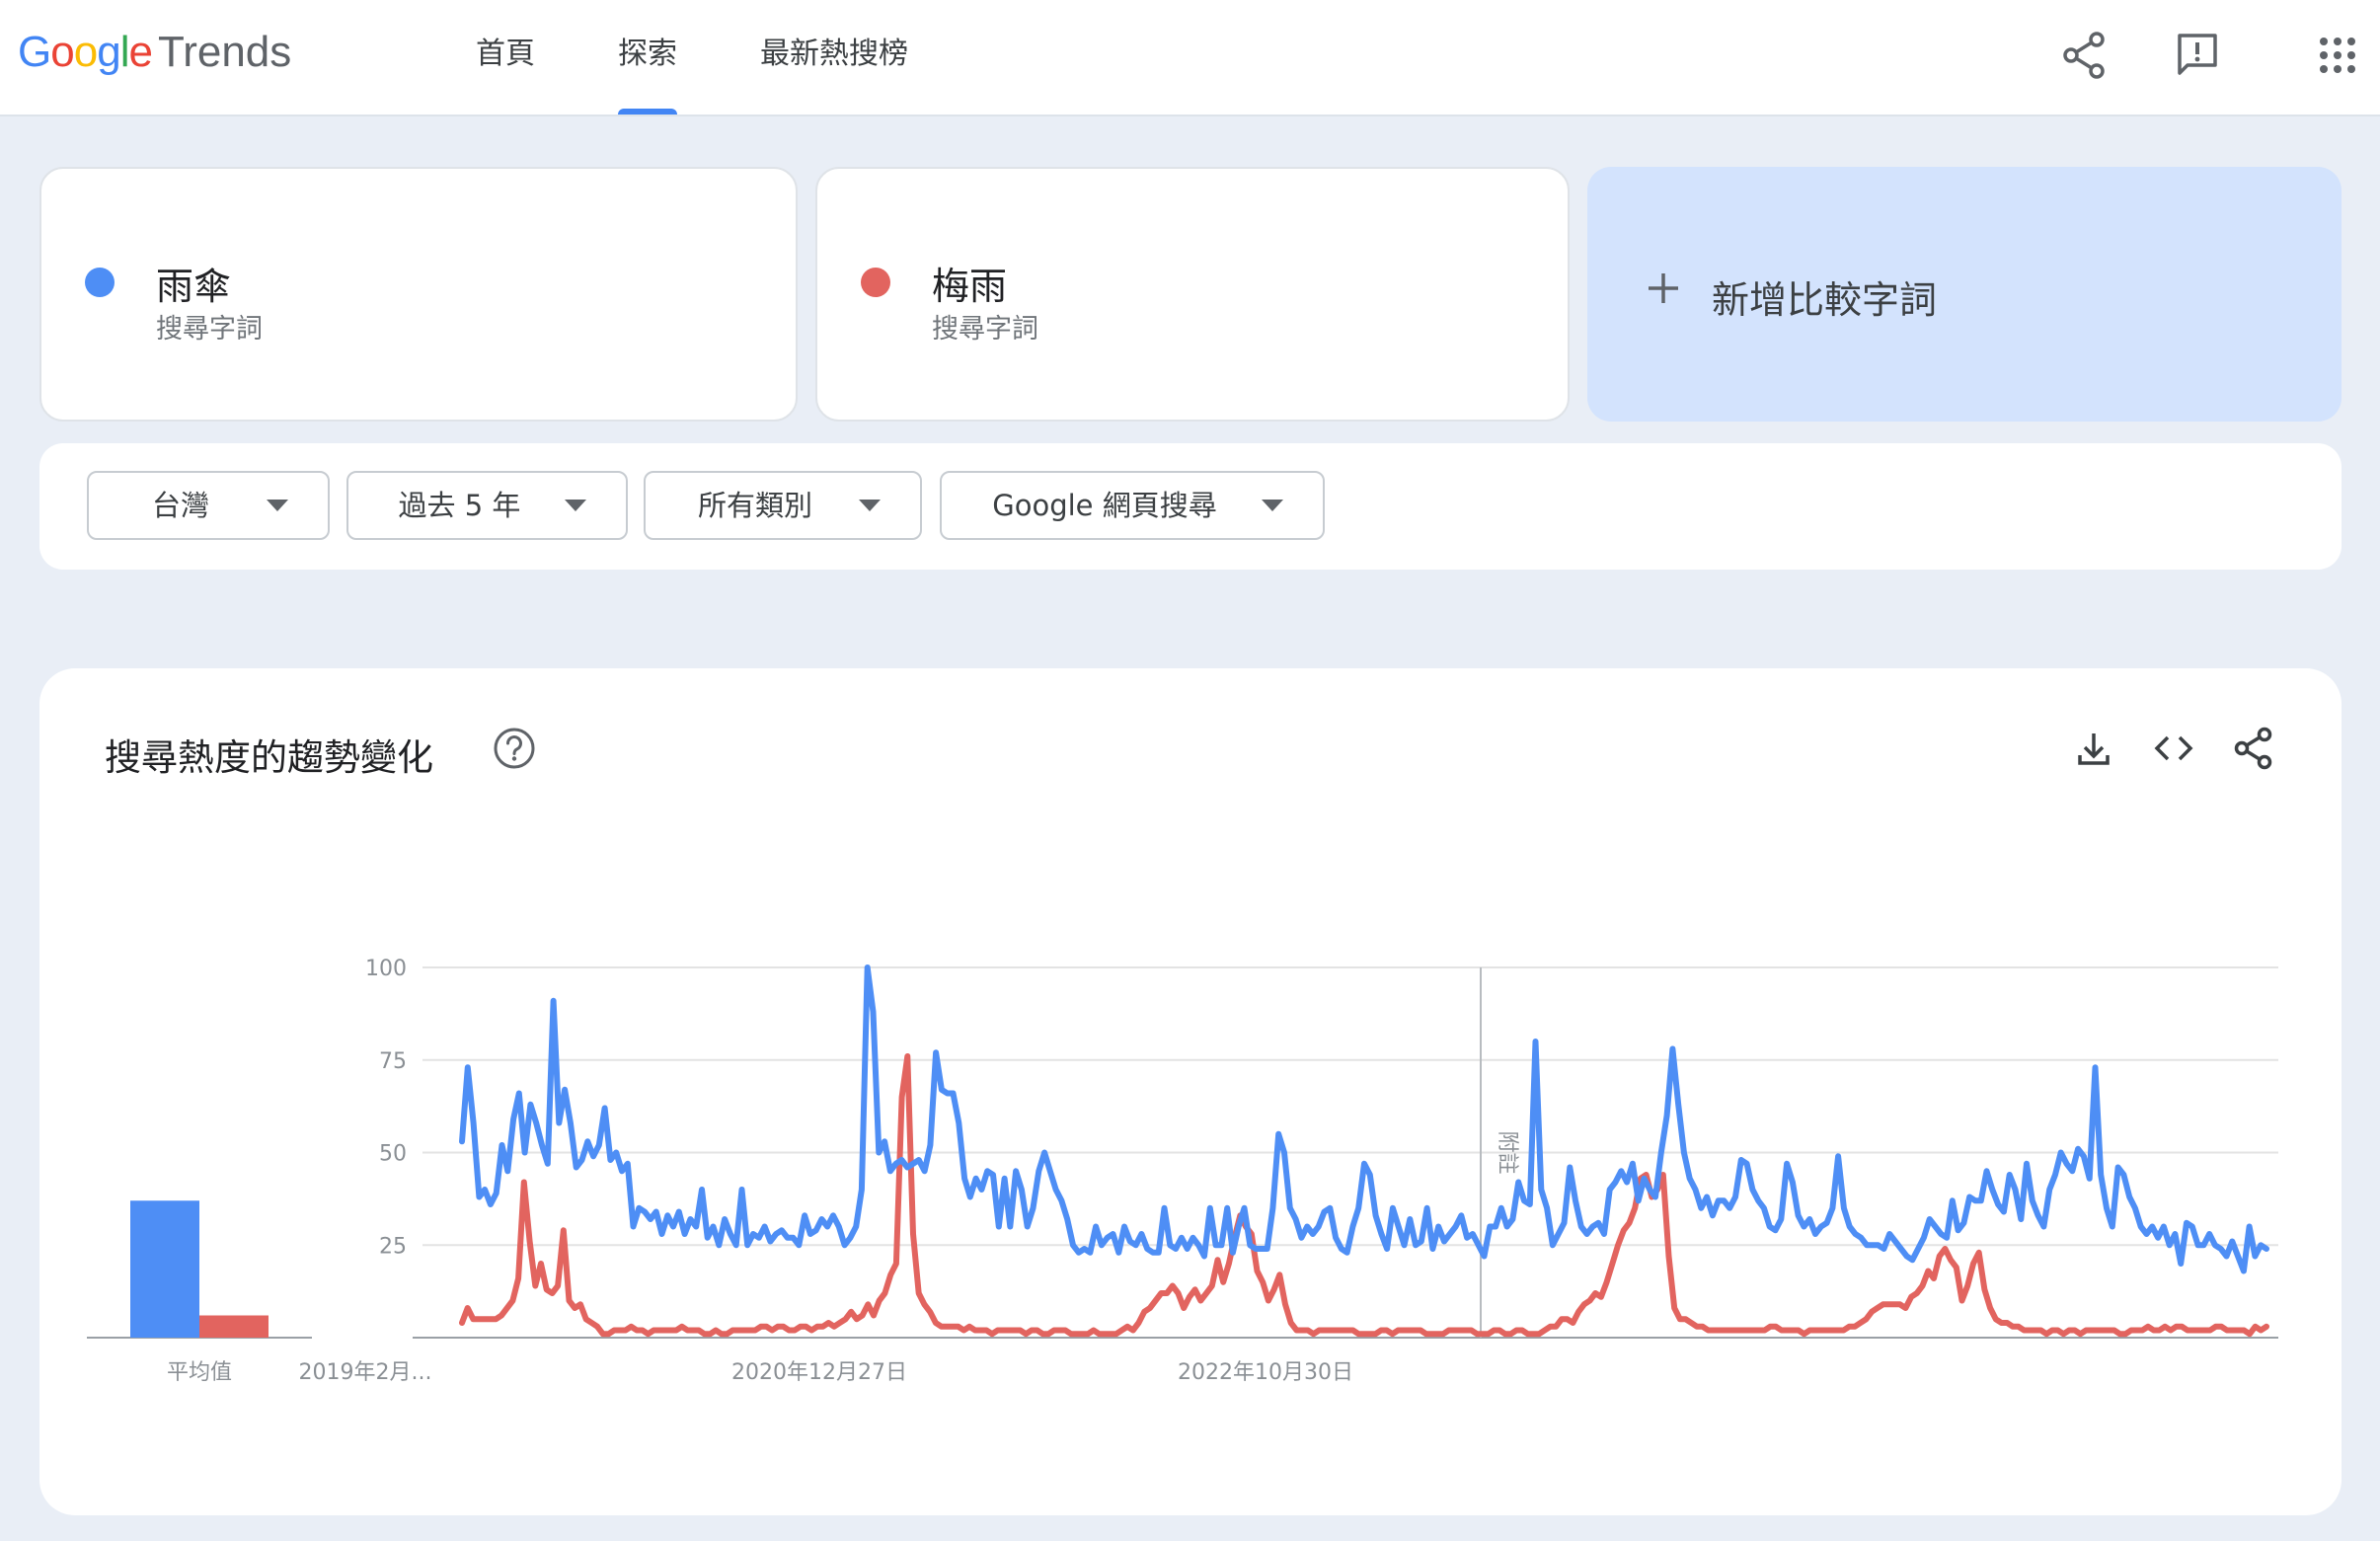 The width and height of the screenshot is (2380, 1541). What do you see at coordinates (418, 294) in the screenshot?
I see `search-term-card: 雨傘 搜尋字詞` at bounding box center [418, 294].